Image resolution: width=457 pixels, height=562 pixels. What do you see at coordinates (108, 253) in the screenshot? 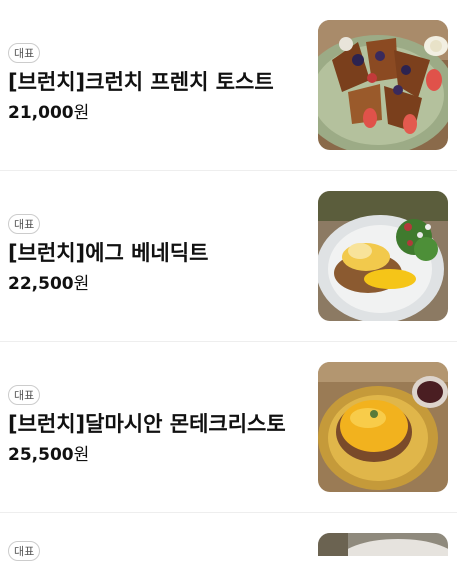
I see `menu-item-name: [브런치]에그 베네딕트` at bounding box center [108, 253].